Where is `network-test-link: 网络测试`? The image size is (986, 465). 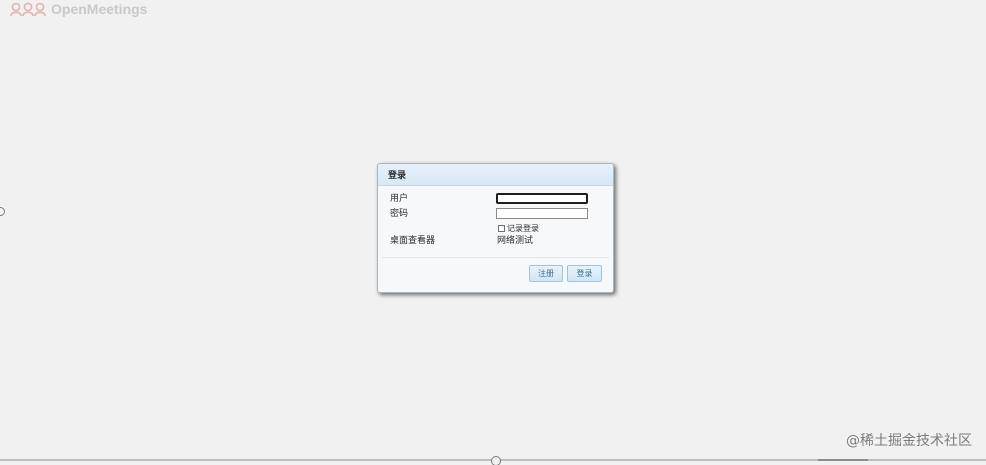 network-test-link: 网络测试 is located at coordinates (515, 241).